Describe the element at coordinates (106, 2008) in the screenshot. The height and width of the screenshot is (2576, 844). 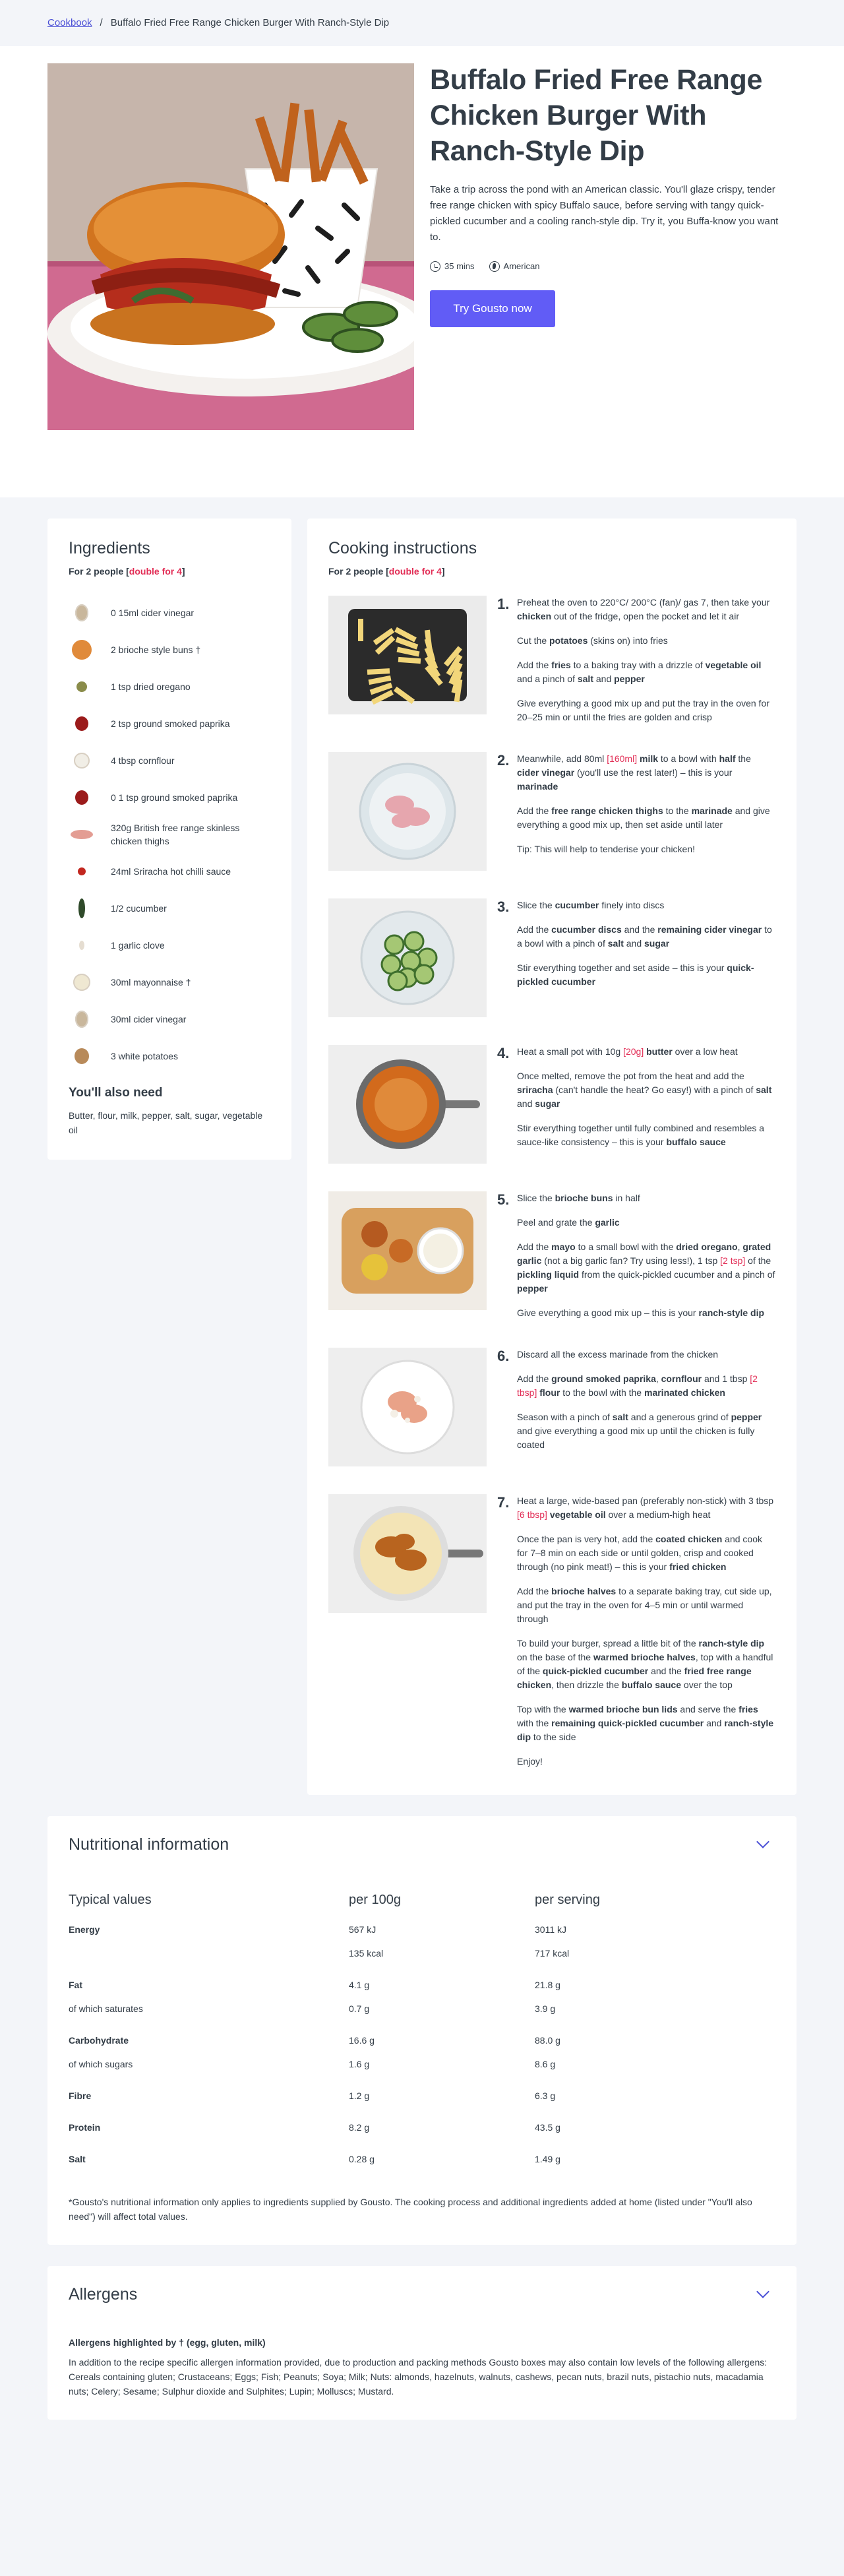
I see `nutrient-label: of which saturates` at that location.